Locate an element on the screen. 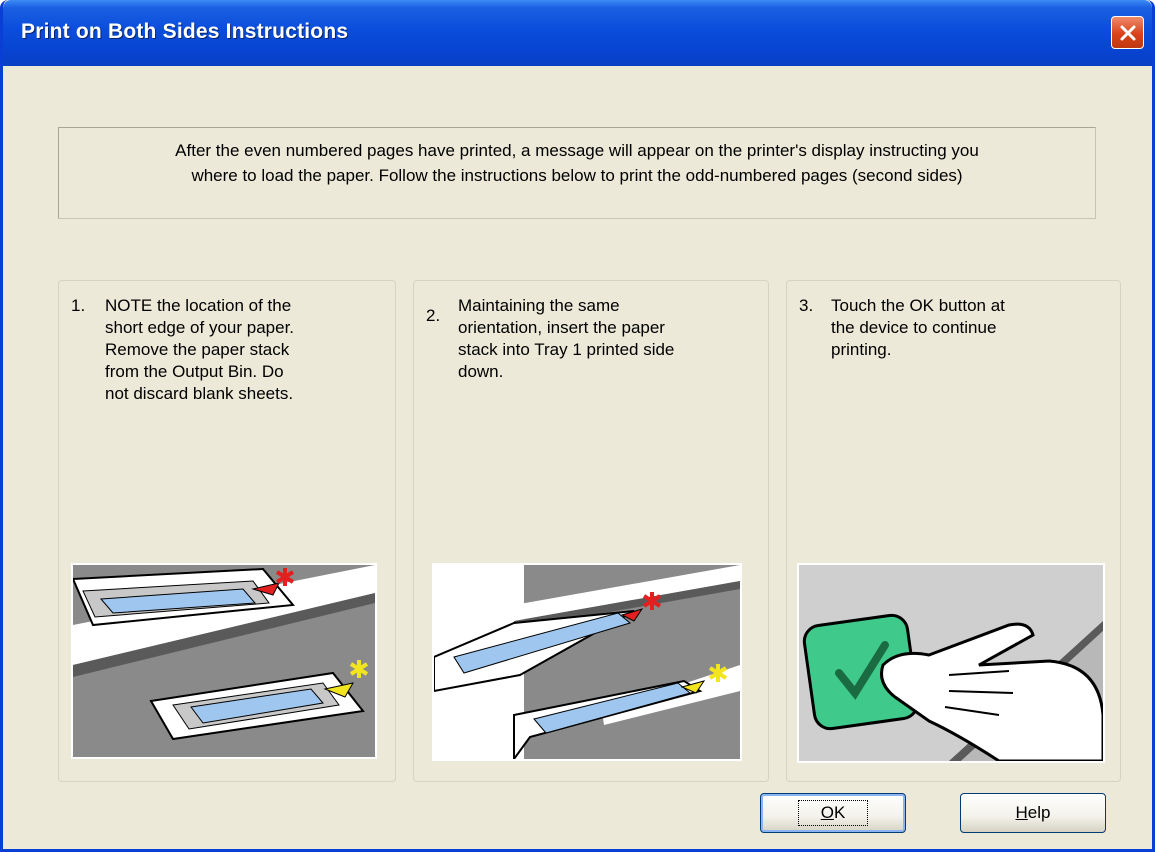 This screenshot has width=1155, height=852. step-3-line: Touch the OK button at is located at coordinates (918, 305).